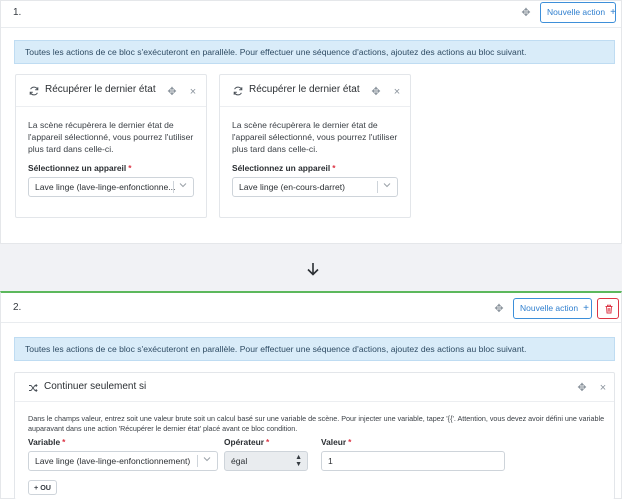 Image resolution: width=622 pixels, height=499 pixels. I want to click on trash-icon, so click(609, 309).